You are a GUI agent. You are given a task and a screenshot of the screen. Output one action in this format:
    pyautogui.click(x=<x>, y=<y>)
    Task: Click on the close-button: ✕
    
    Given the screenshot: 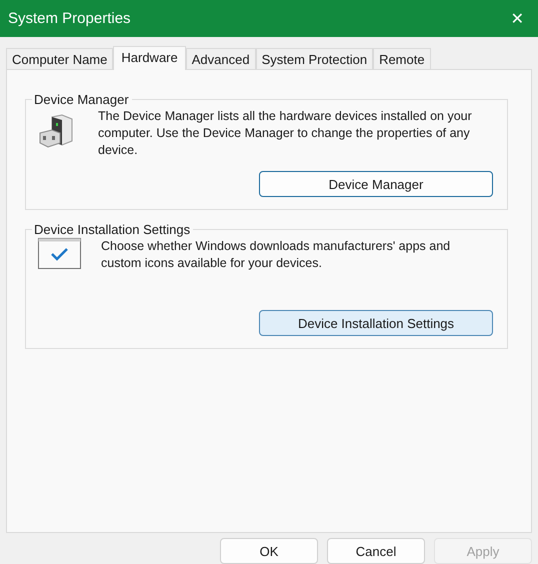 What is the action you would take?
    pyautogui.click(x=517, y=18)
    